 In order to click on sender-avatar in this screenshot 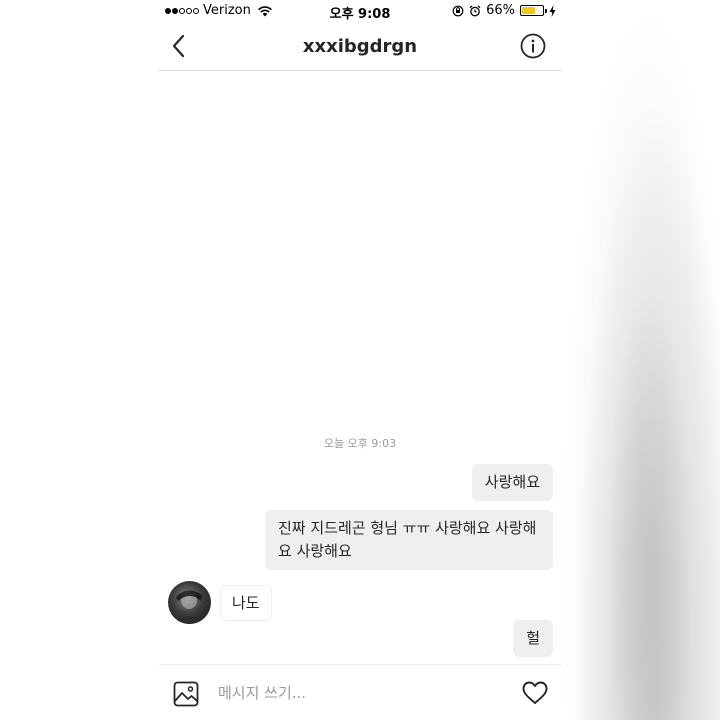, I will do `click(189, 602)`.